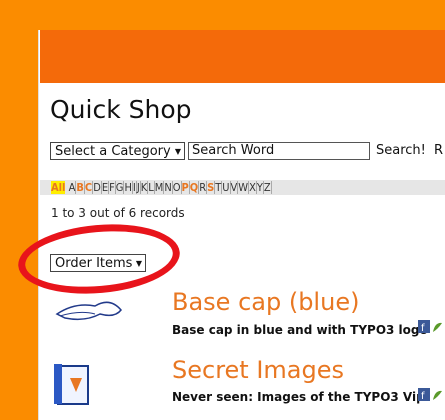 The width and height of the screenshot is (445, 420). What do you see at coordinates (105, 187) in the screenshot?
I see `alpha-letter-e: E` at bounding box center [105, 187].